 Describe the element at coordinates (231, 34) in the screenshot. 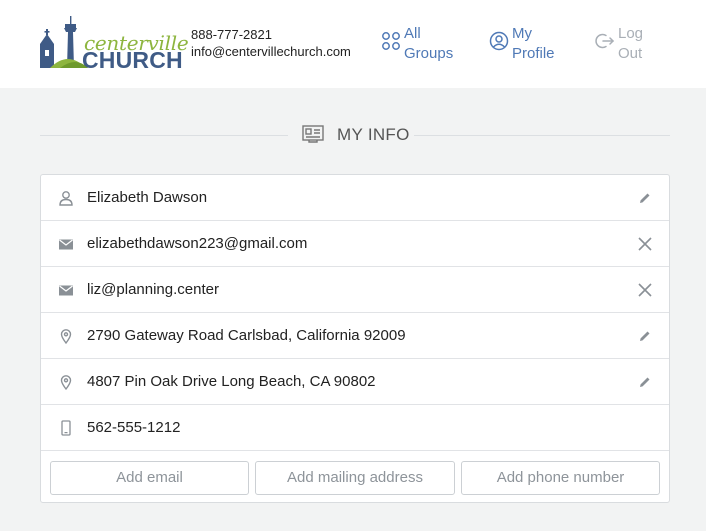

I see `contact-phone: 888-777-2821` at that location.